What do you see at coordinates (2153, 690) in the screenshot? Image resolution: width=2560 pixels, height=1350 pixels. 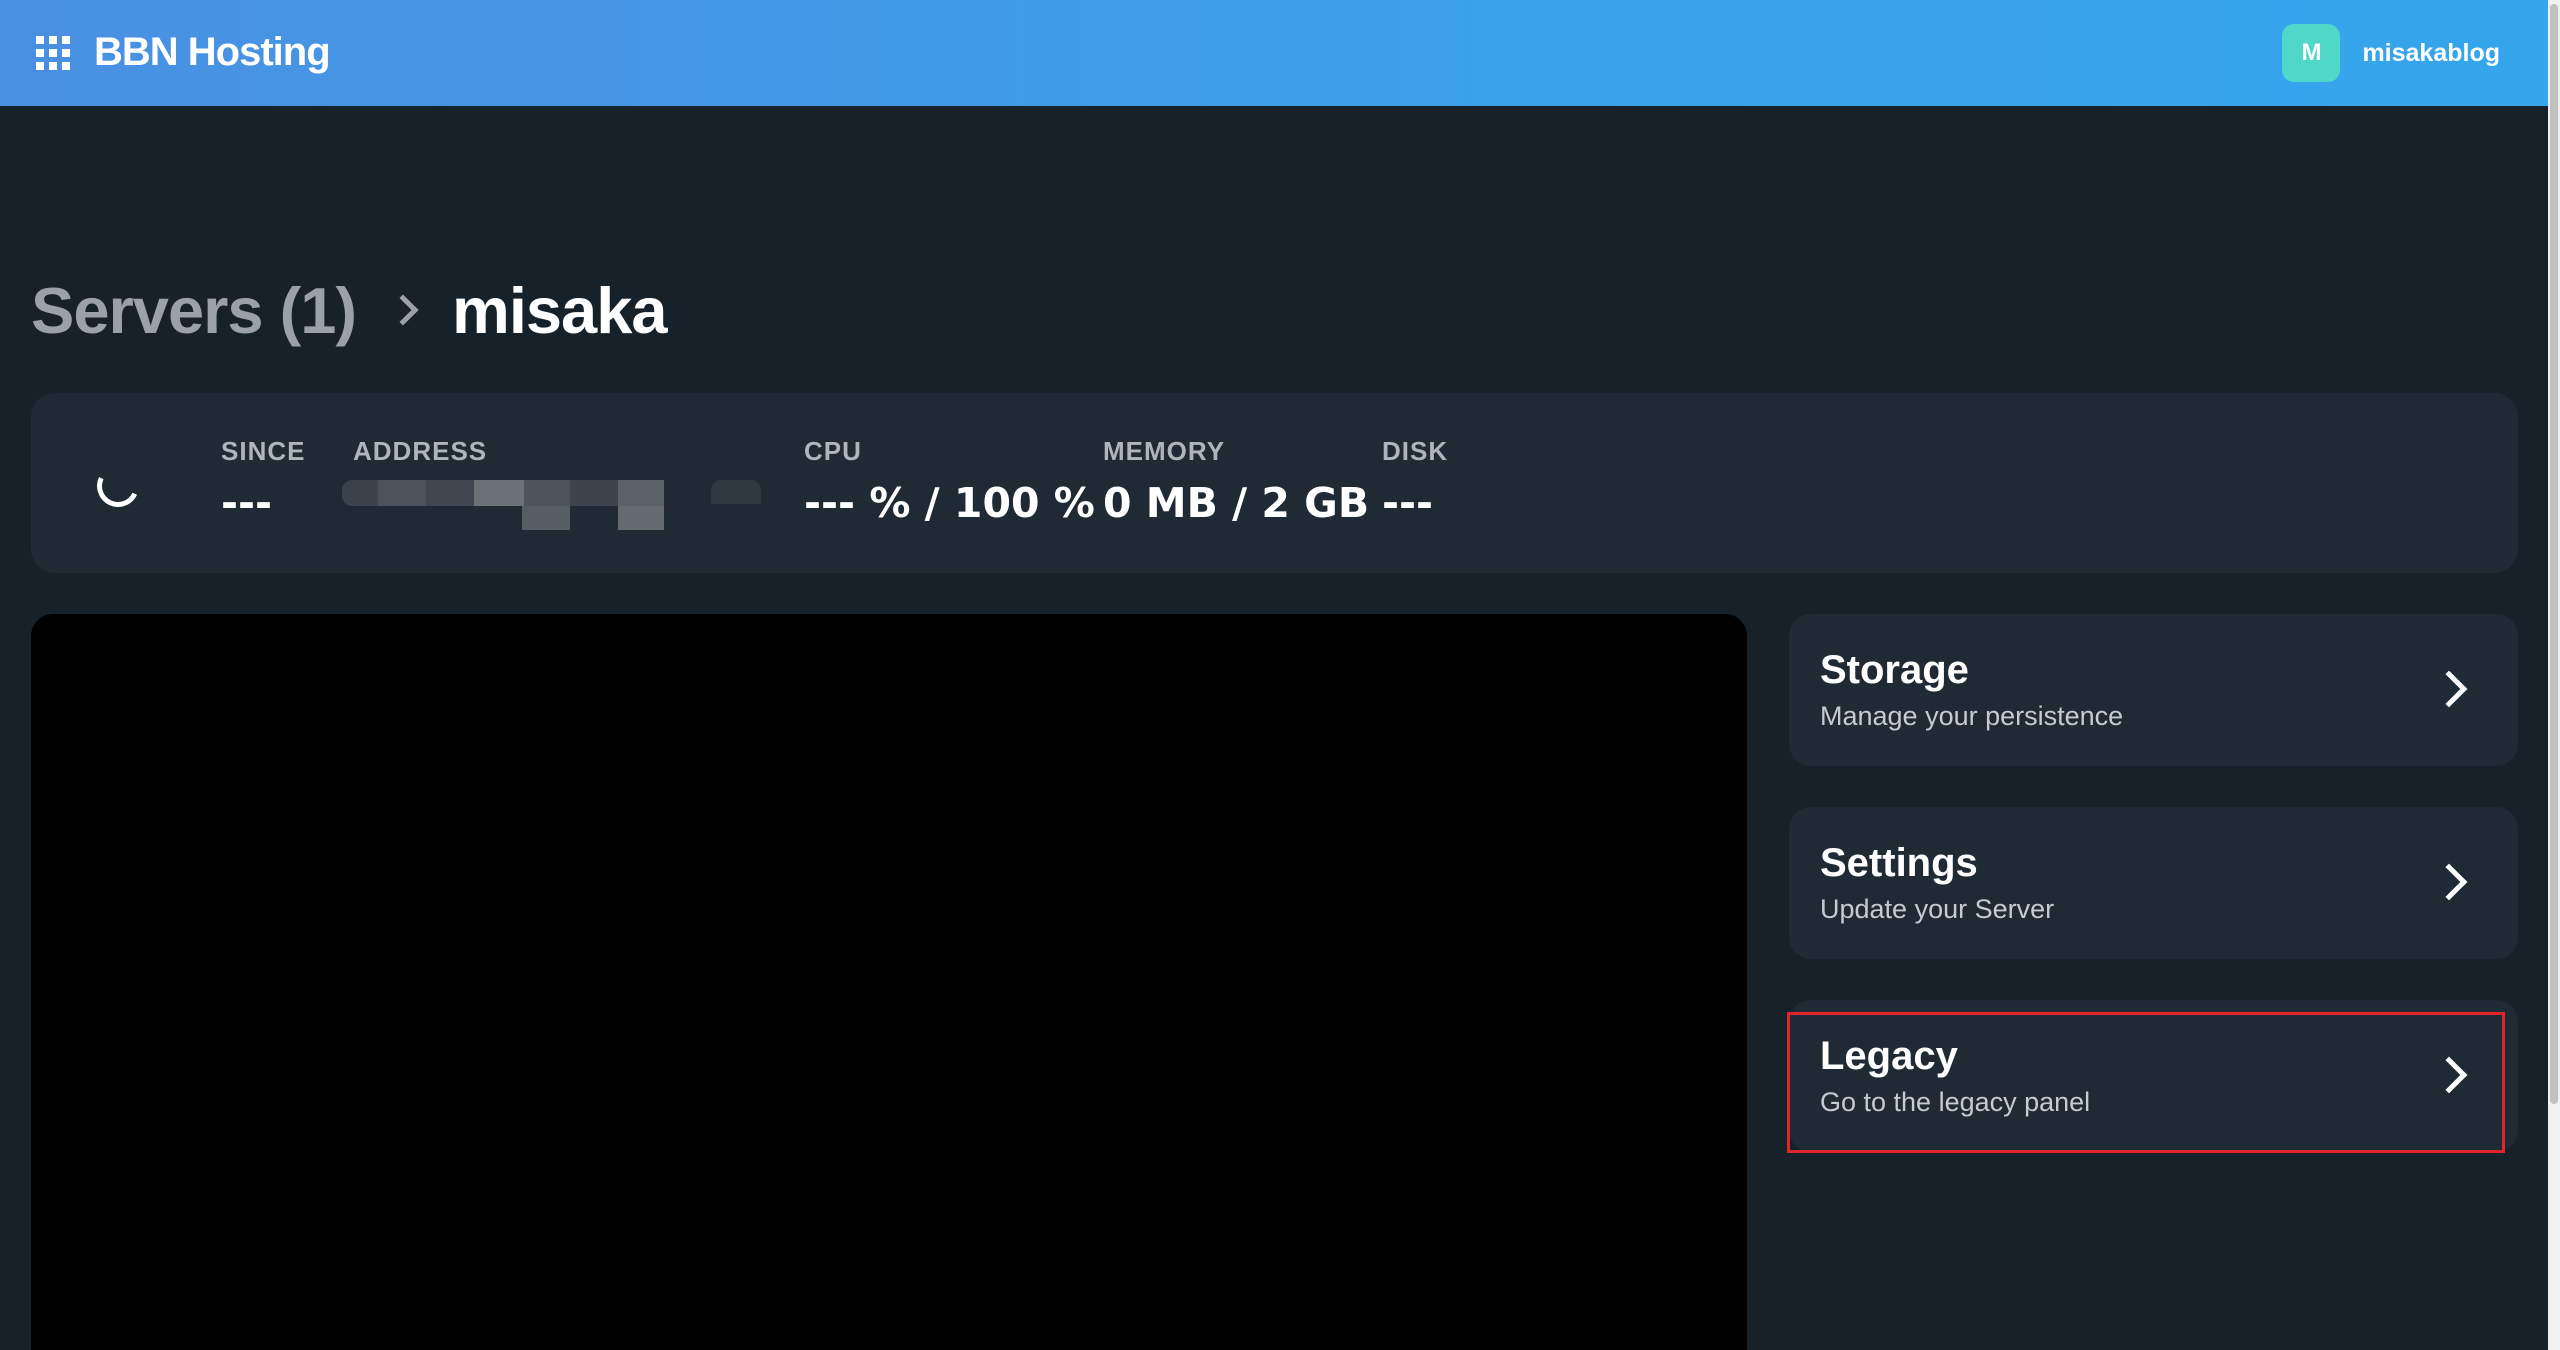 I see `storage-card: Storage Manage your persistence` at bounding box center [2153, 690].